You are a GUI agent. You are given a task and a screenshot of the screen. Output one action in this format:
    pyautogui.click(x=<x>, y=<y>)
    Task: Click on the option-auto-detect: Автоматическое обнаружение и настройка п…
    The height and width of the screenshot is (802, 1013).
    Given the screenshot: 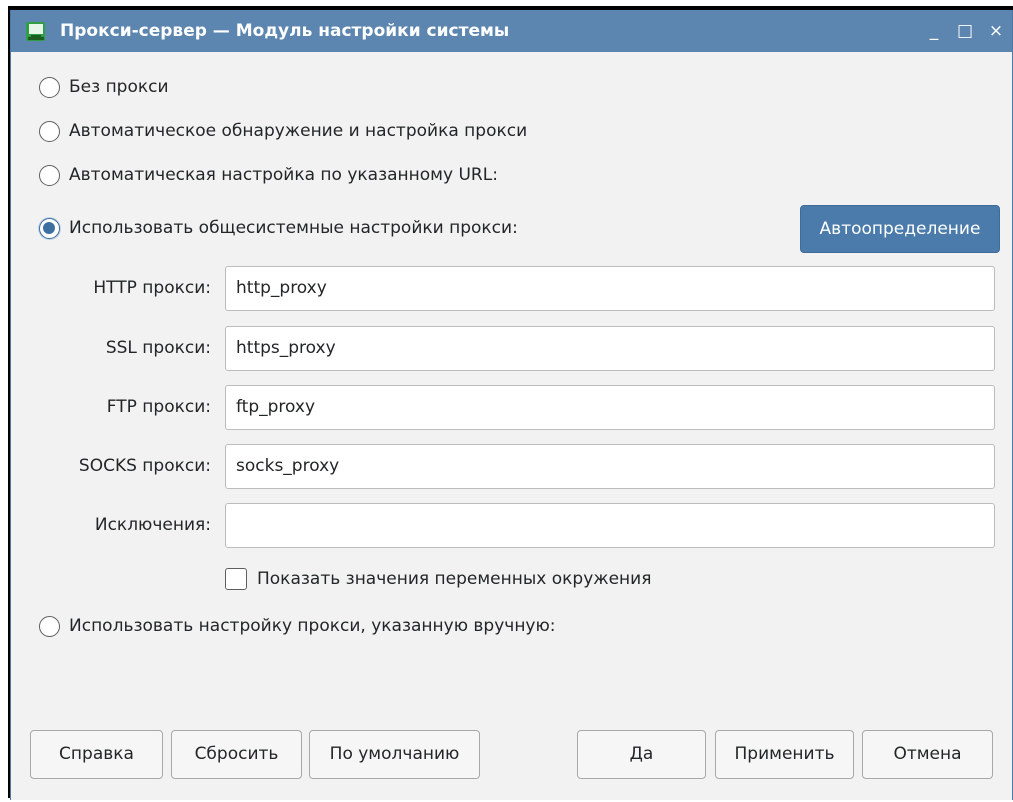 What is the action you would take?
    pyautogui.click(x=283, y=131)
    